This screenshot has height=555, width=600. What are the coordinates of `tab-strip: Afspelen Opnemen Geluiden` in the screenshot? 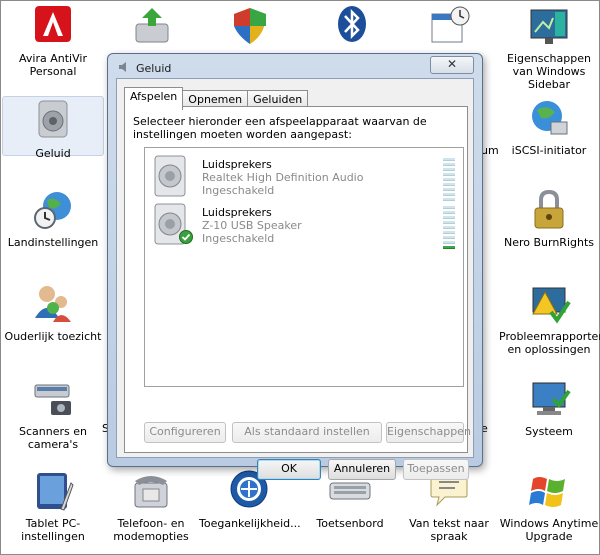 It's located at (216, 98).